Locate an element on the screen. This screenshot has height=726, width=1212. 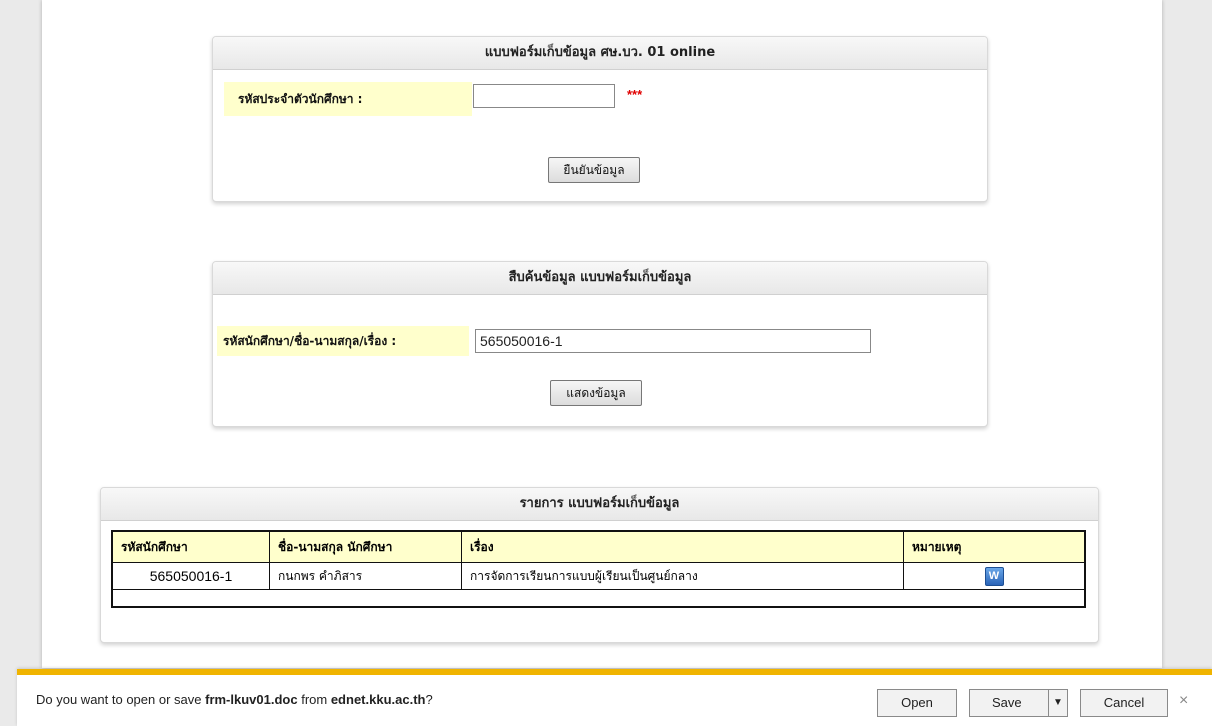
row-name: กนกพร คำภิสาร is located at coordinates (365, 576).